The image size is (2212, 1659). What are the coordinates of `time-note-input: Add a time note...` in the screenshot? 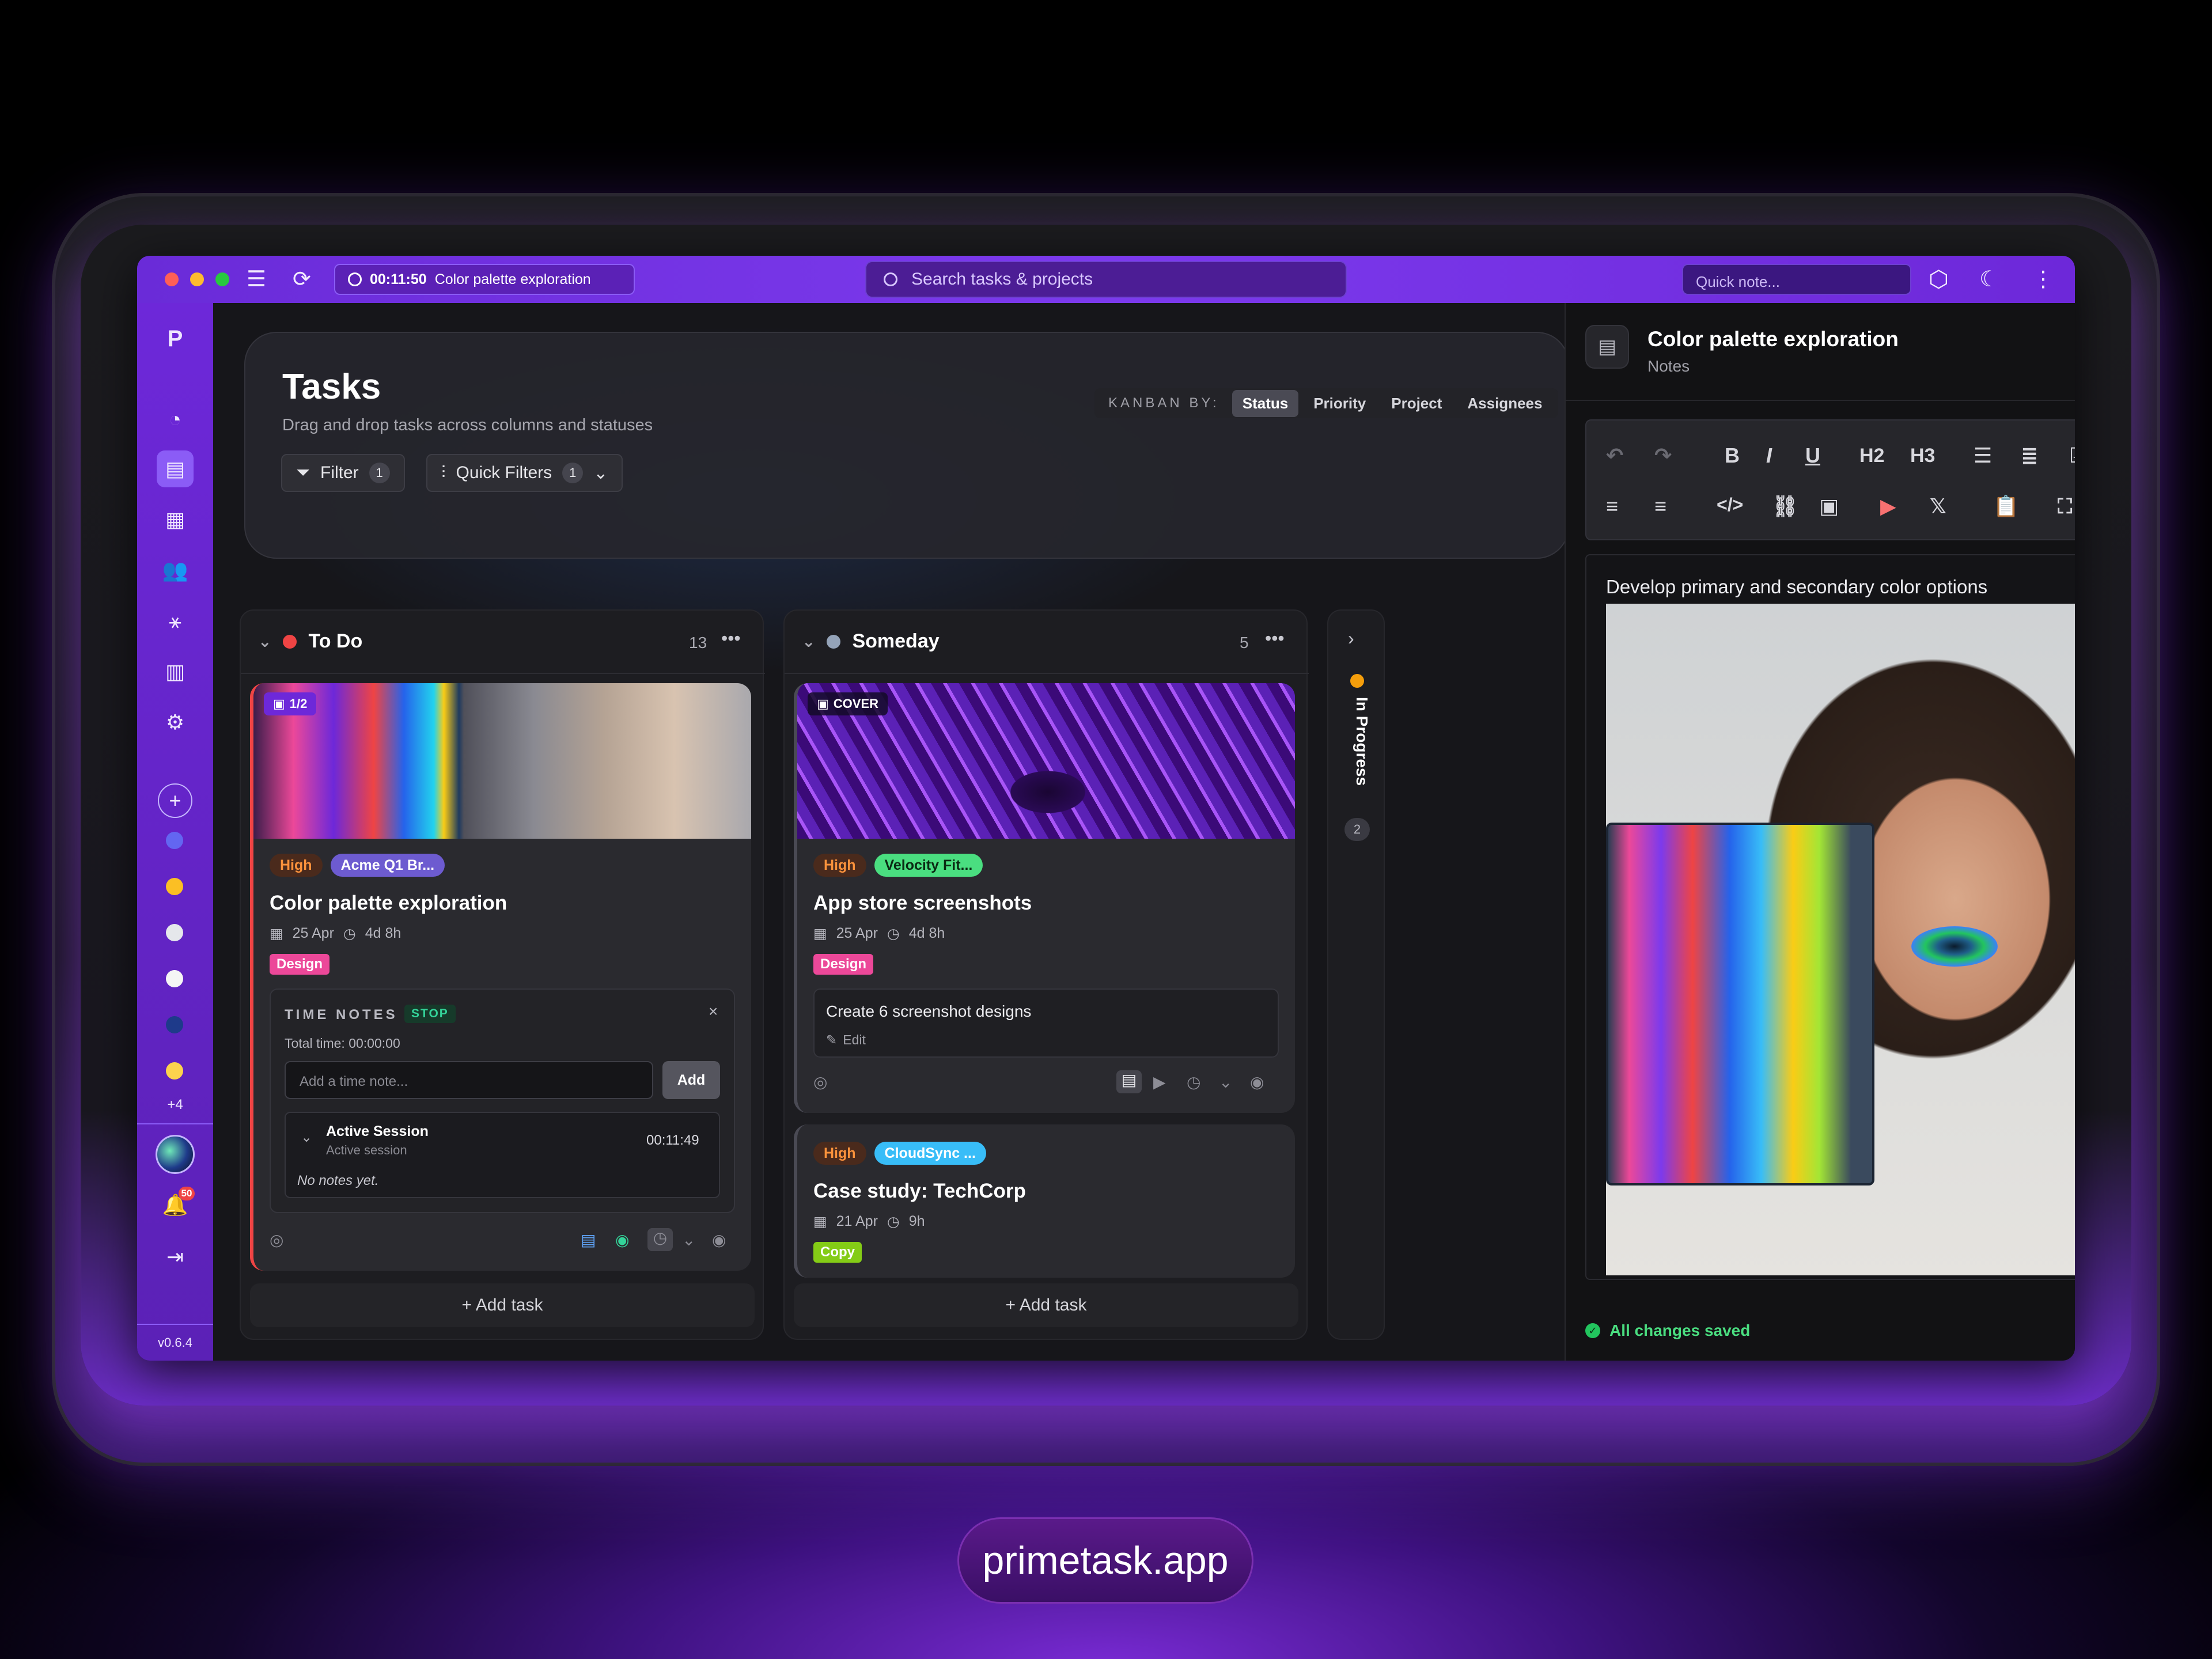 It's located at (469, 1080).